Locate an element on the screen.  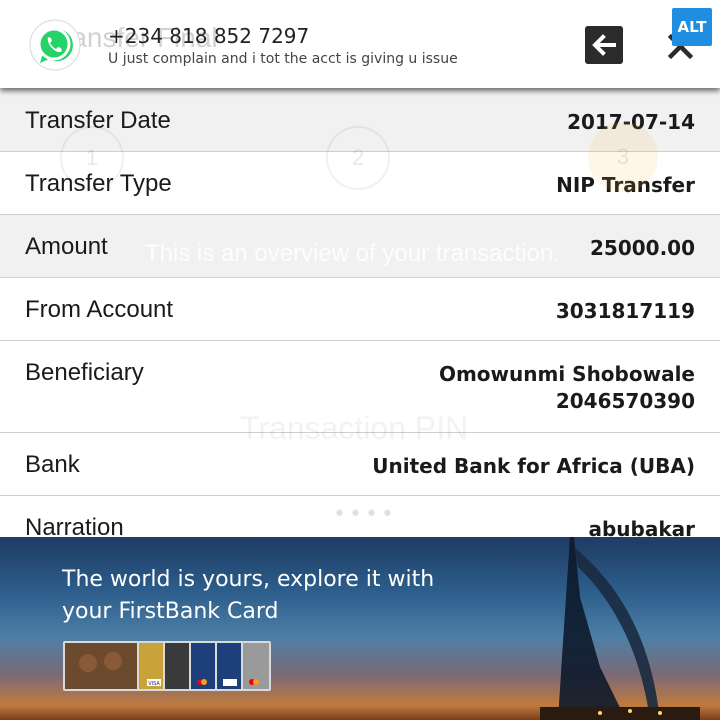
ad-headline-2: your FirstBank Card is located at coordinates (170, 611).